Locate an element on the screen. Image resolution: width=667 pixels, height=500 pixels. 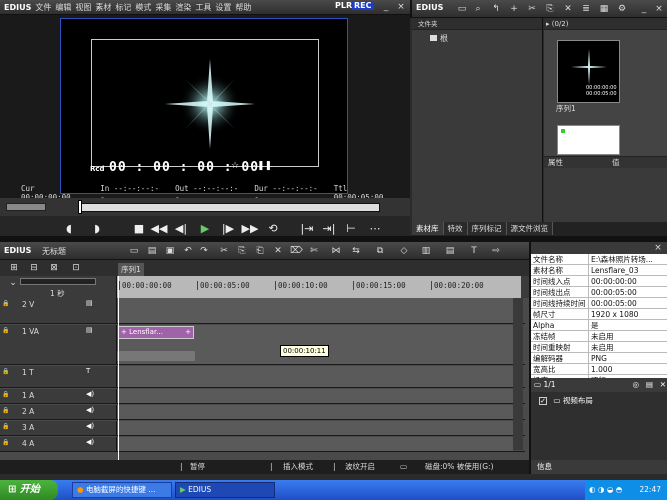
effect-settings-icon: ▤ is located at coordinates (649, 385).